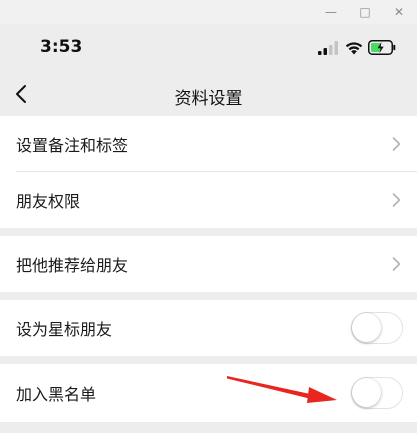 The height and width of the screenshot is (433, 417). I want to click on close-button: ✕, so click(399, 12).